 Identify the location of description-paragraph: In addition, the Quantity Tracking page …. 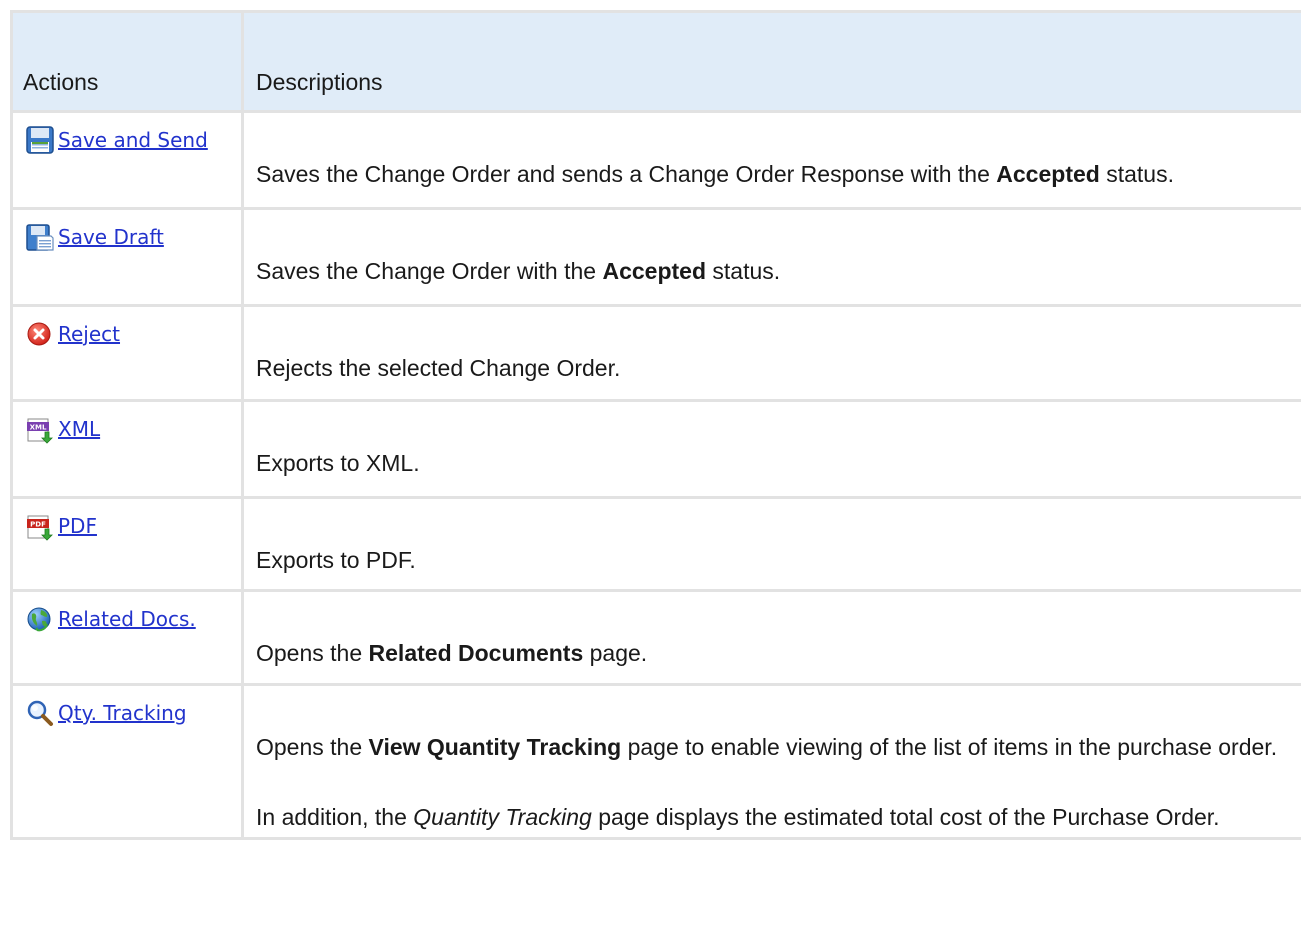
(778, 817).